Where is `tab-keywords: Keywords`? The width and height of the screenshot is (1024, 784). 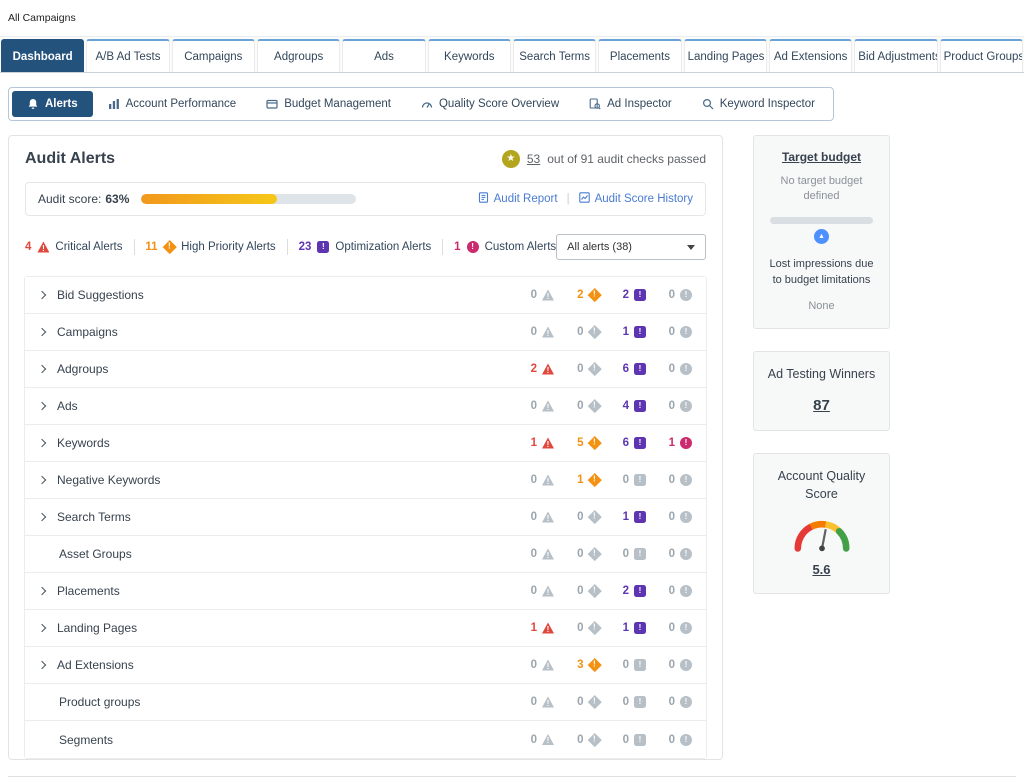
tab-keywords: Keywords is located at coordinates (469, 55).